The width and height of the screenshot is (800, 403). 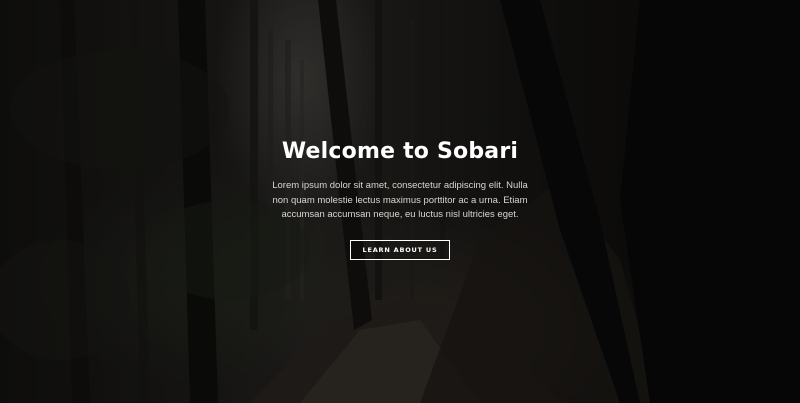 What do you see at coordinates (400, 250) in the screenshot?
I see `learn-about-us-button: LEARN ABOUT US` at bounding box center [400, 250].